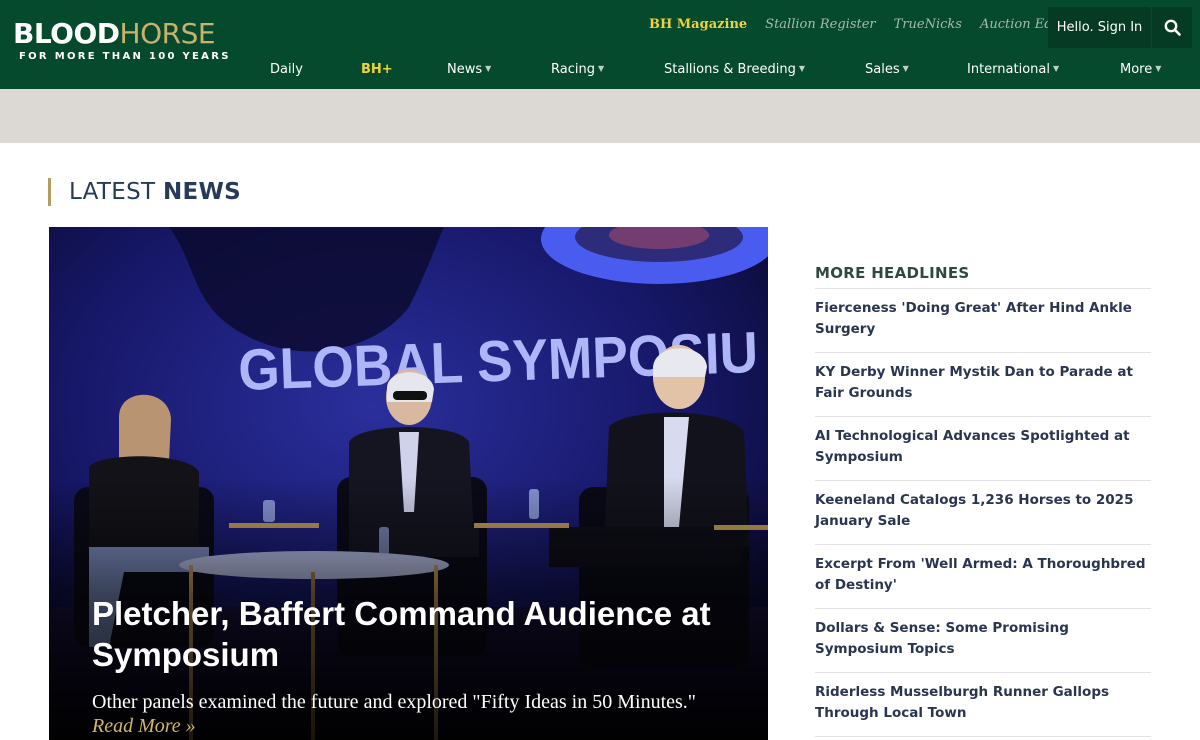 Image resolution: width=1200 pixels, height=740 pixels. I want to click on nav-international-label: International, so click(1008, 69).